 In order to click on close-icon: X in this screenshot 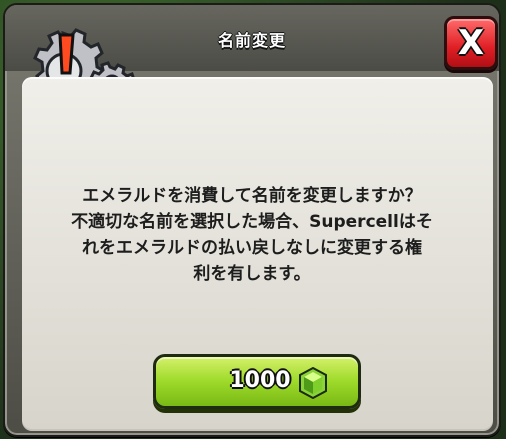, I will do `click(471, 43)`.